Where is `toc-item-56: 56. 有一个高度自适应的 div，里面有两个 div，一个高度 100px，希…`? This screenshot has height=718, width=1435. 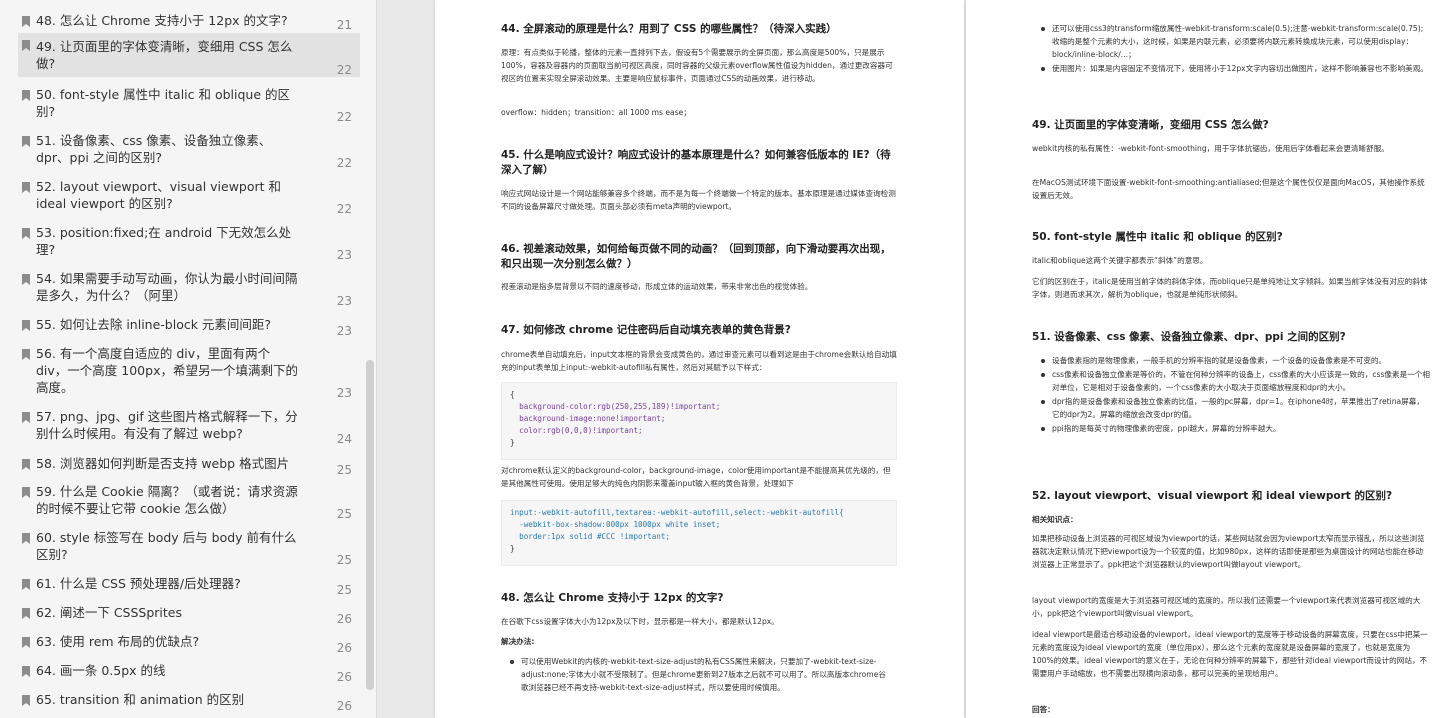 toc-item-56: 56. 有一个高度自适应的 div，里面有两个 div，一个高度 100px，希… is located at coordinates (189, 372).